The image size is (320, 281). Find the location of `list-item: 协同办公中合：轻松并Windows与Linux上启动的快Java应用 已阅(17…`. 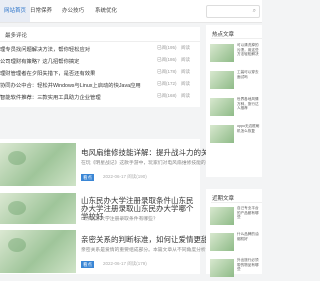

list-item: 协同办公中合：轻松并Windows与Linux上启动的快Java应用 已阅(17… is located at coordinates (100, 85).